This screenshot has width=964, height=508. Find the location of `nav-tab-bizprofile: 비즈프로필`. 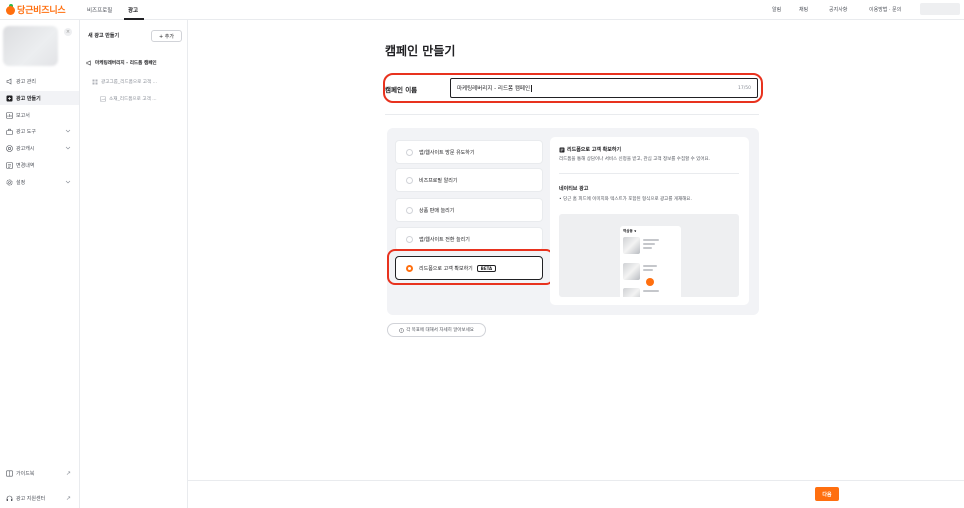

nav-tab-bizprofile: 비즈프로필 is located at coordinates (99, 10).